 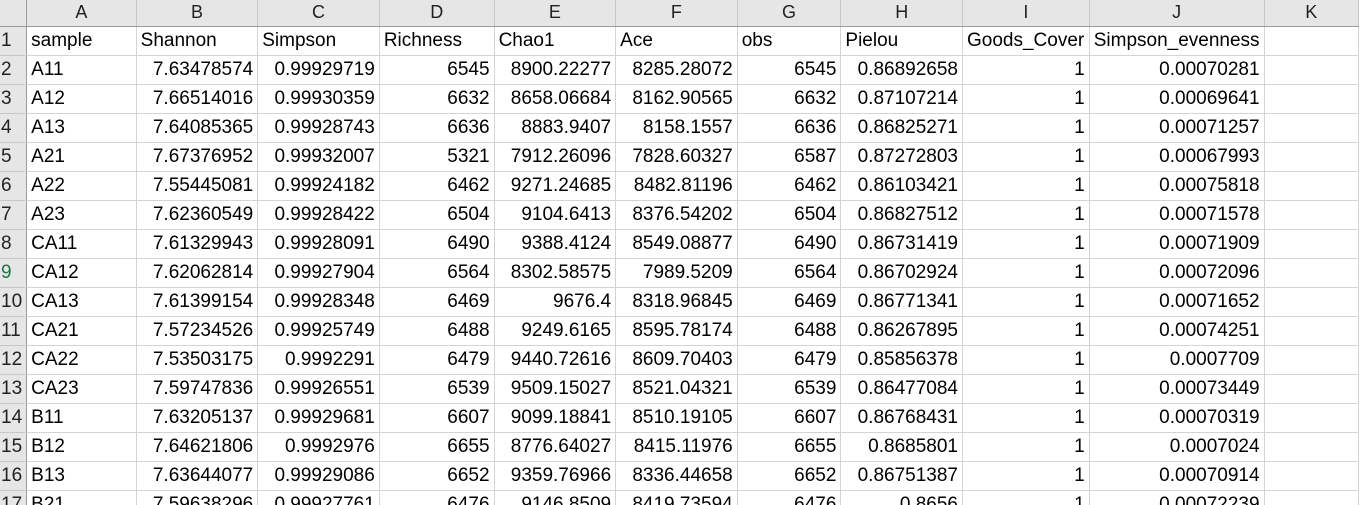 What do you see at coordinates (197, 273) in the screenshot?
I see `cell-b9: 7.62062814` at bounding box center [197, 273].